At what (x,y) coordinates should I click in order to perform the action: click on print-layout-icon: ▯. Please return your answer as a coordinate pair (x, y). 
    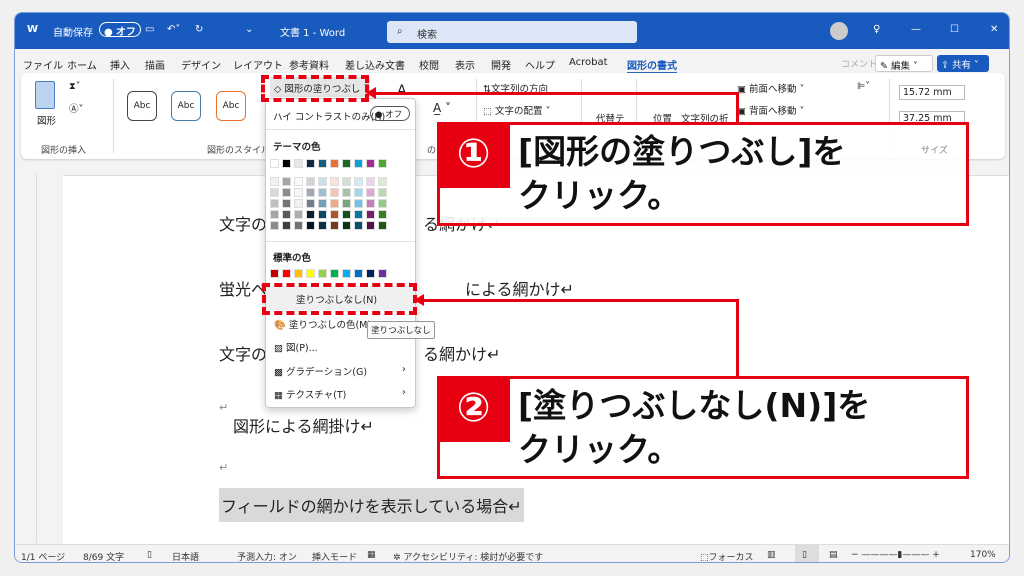
    Looking at the image, I should click on (807, 553).